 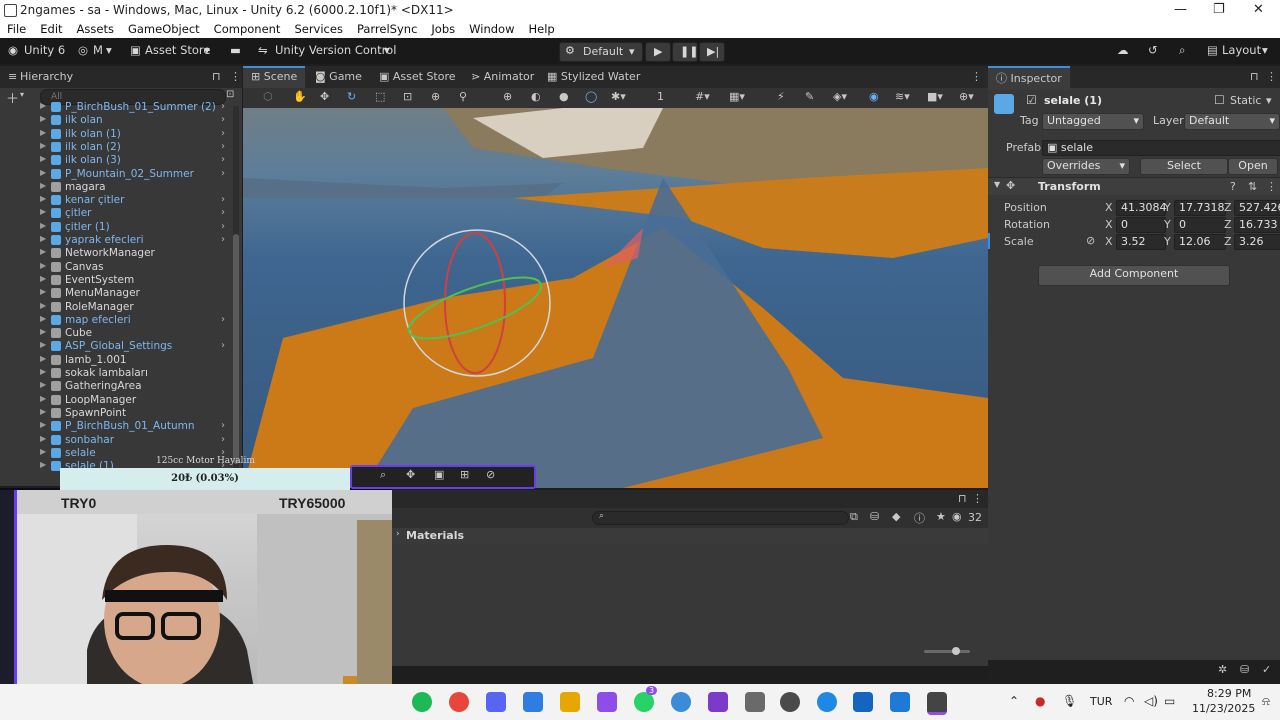 I want to click on cloud-services-icon: ☁, so click(x=1123, y=50).